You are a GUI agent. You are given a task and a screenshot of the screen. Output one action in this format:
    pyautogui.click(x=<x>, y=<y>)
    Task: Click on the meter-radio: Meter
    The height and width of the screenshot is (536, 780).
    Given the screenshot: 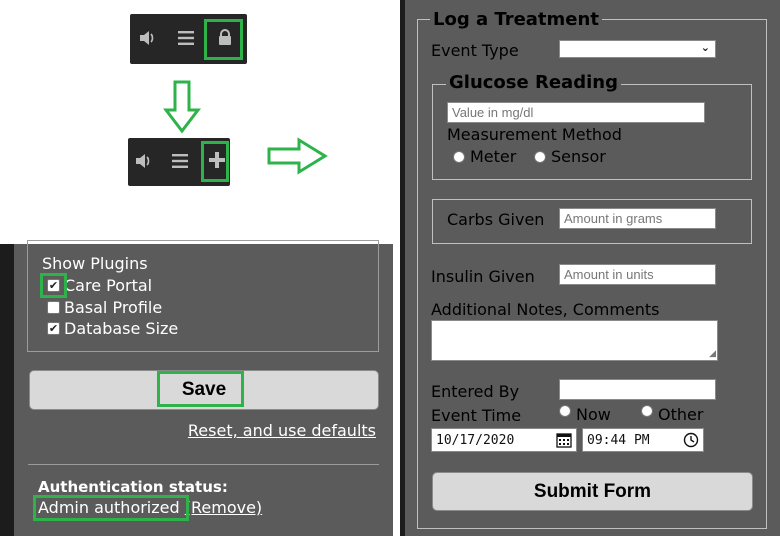 What is the action you would take?
    pyautogui.click(x=484, y=156)
    